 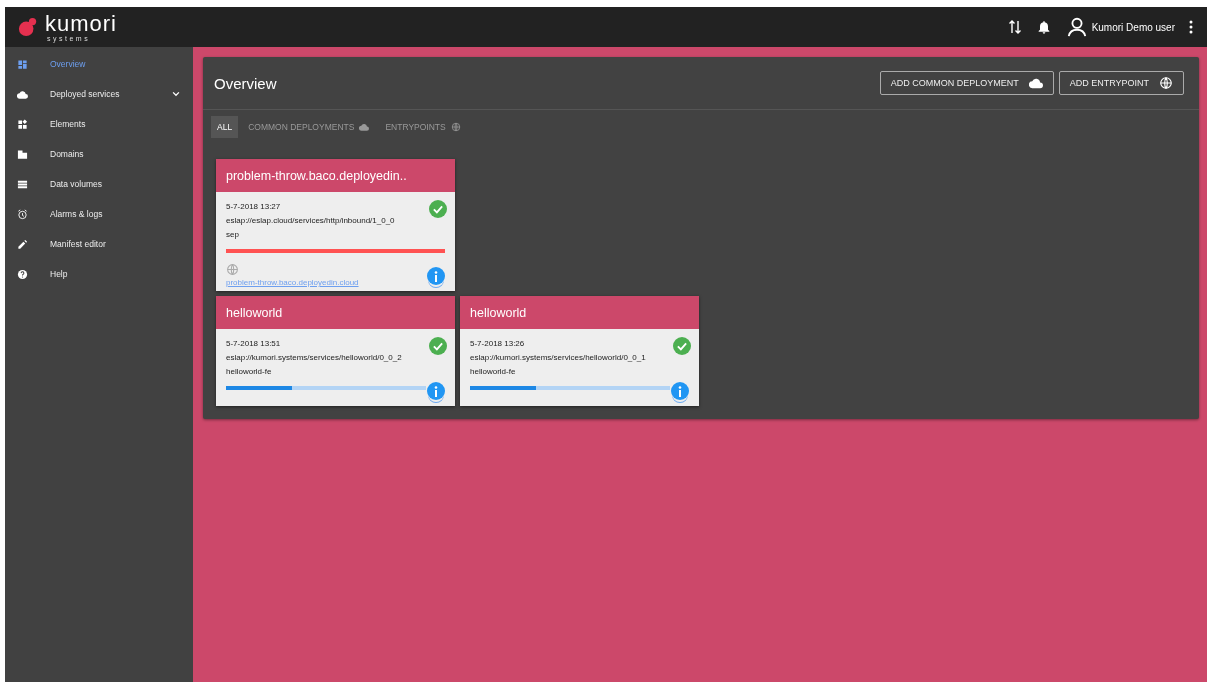 What do you see at coordinates (498, 343) in the screenshot?
I see `card-date: 5-7-2018 13:26` at bounding box center [498, 343].